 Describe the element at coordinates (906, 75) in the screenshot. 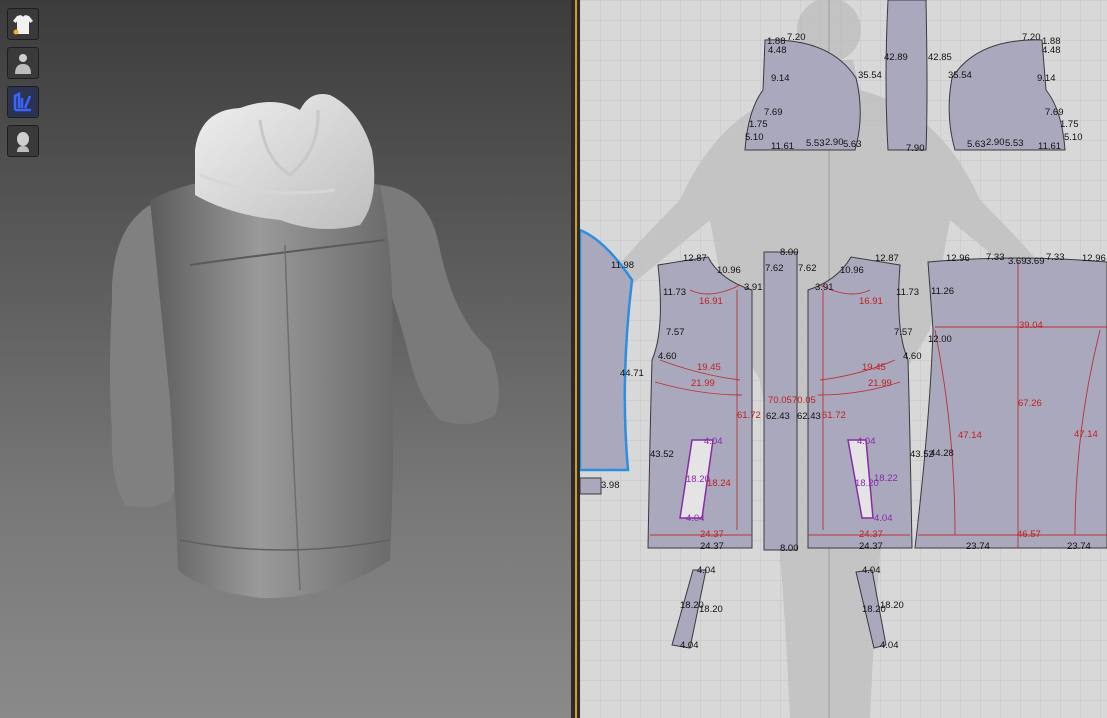

I see `pattern-hood-strip` at that location.